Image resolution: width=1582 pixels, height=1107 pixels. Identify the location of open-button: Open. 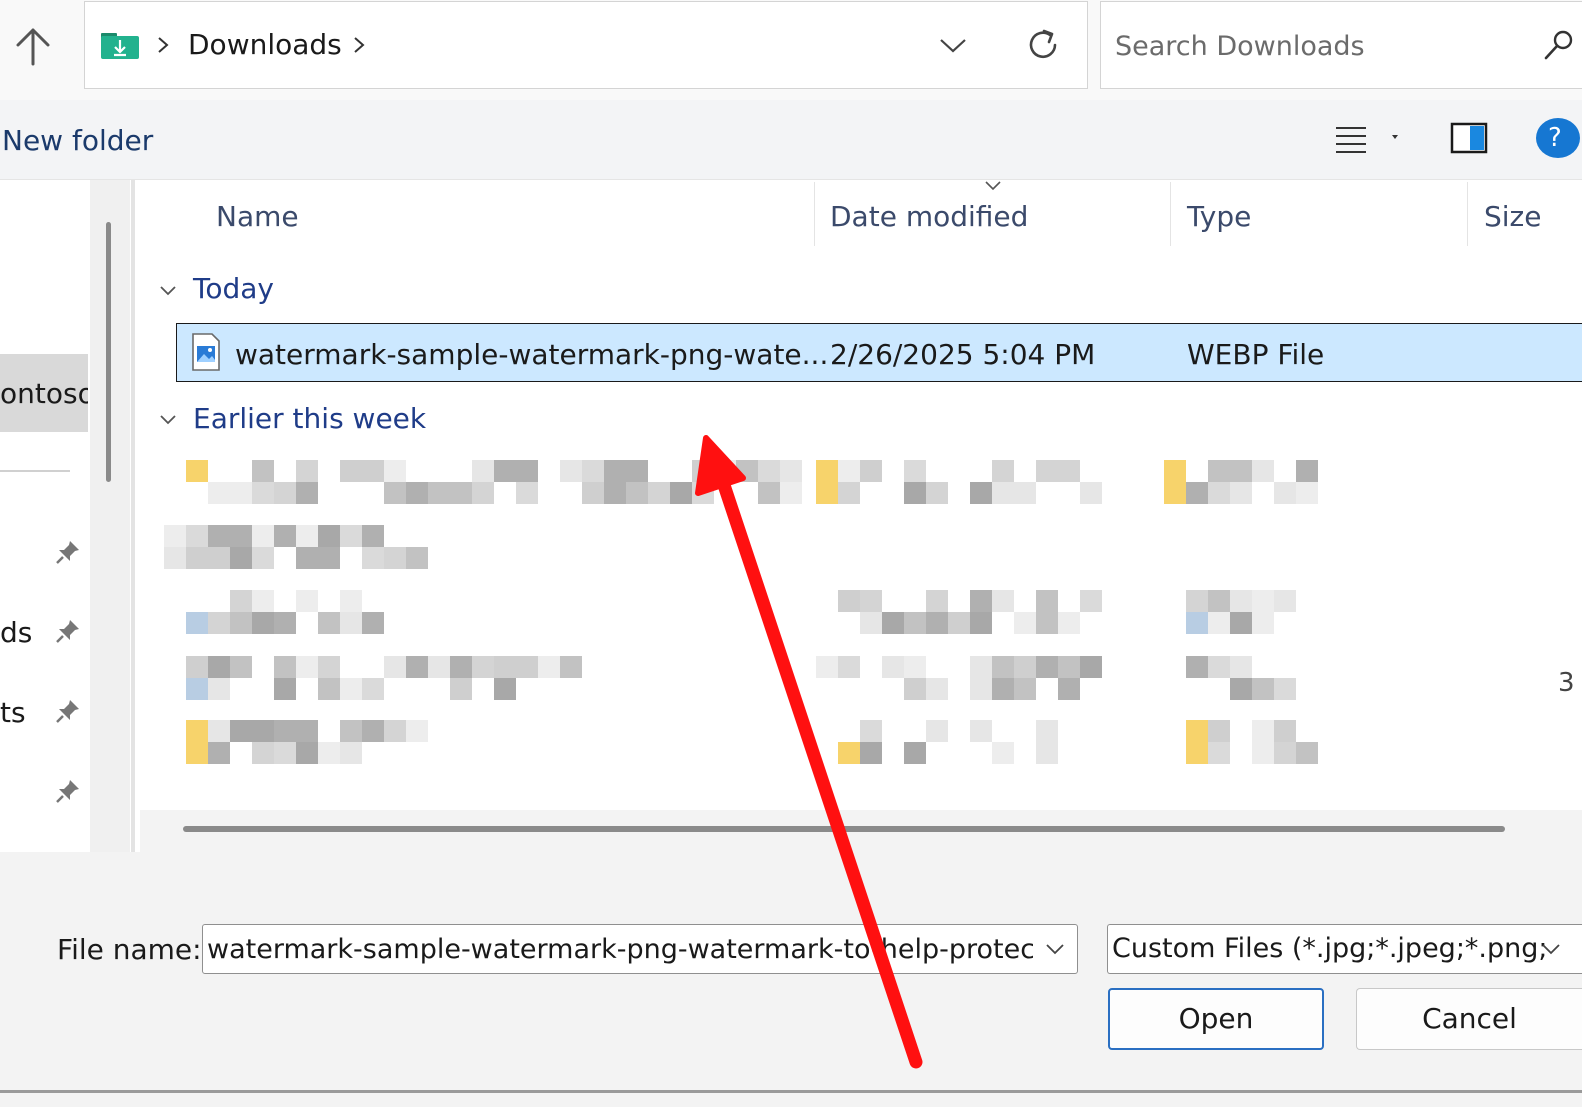
(1216, 1019).